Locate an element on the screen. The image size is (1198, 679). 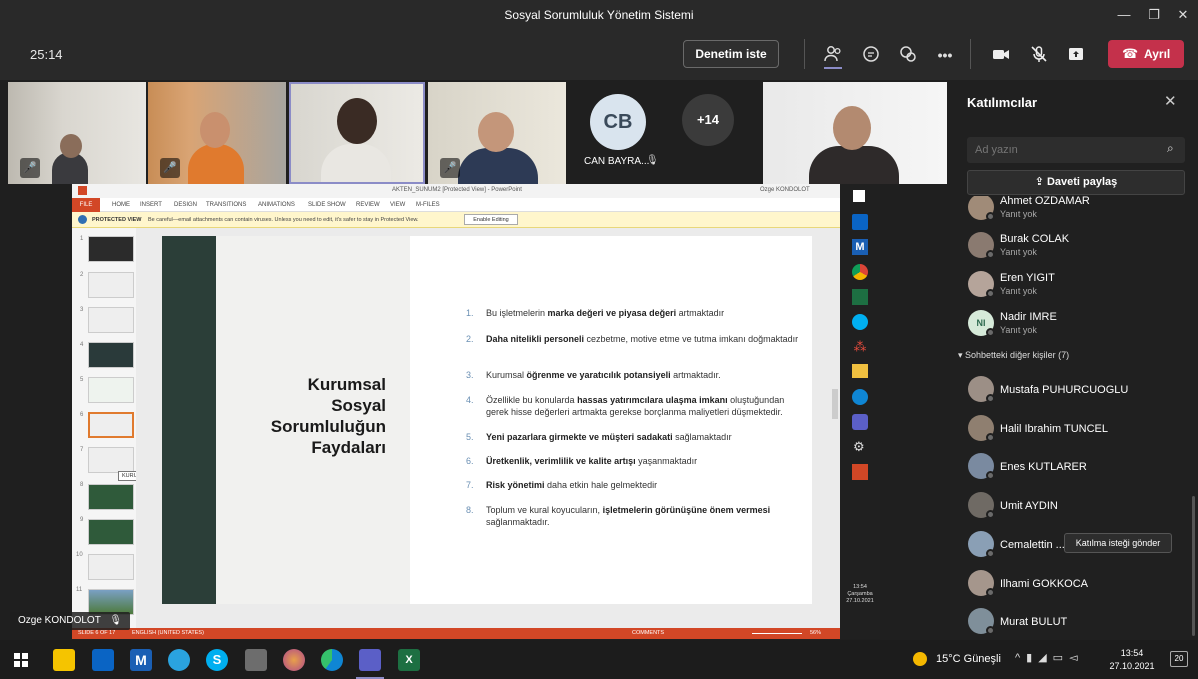
participant-row: NI Nadir IMRE Yanıt yok is located at coordinates (1080, 324).